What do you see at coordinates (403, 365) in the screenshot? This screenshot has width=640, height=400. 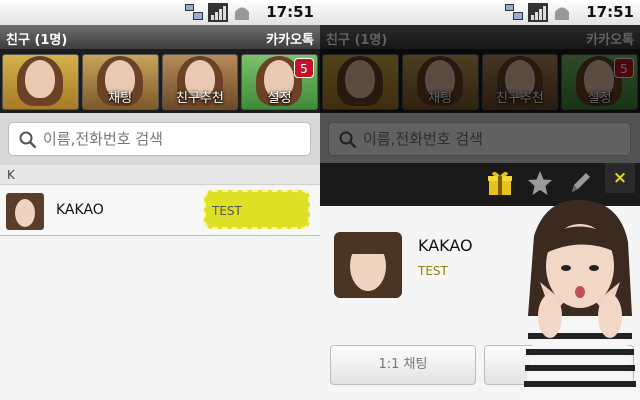 I see `chat-button: 1:1 채팅` at bounding box center [403, 365].